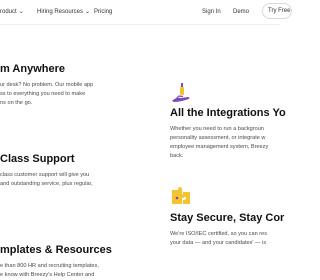  What do you see at coordinates (181, 92) in the screenshot?
I see `integration-hand-icon` at bounding box center [181, 92].